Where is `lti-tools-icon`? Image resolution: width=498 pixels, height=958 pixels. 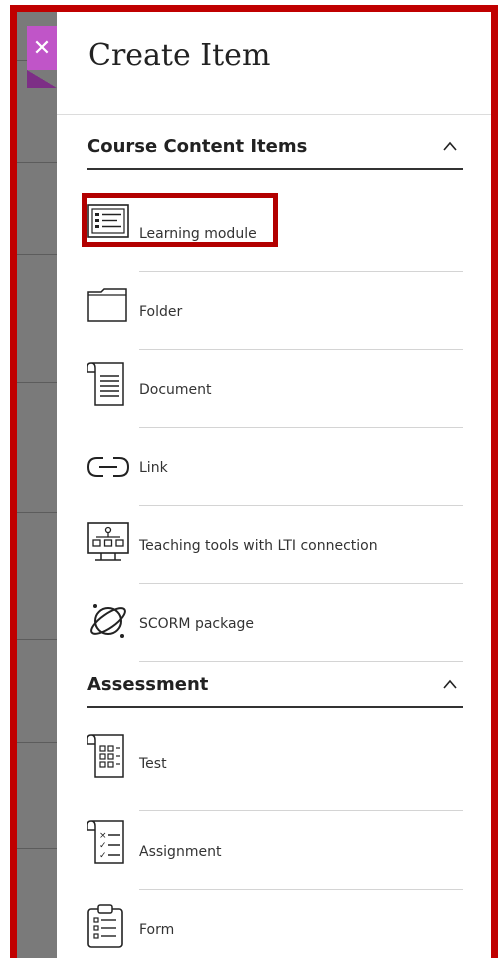
lti-tools-icon is located at coordinates (108, 542).